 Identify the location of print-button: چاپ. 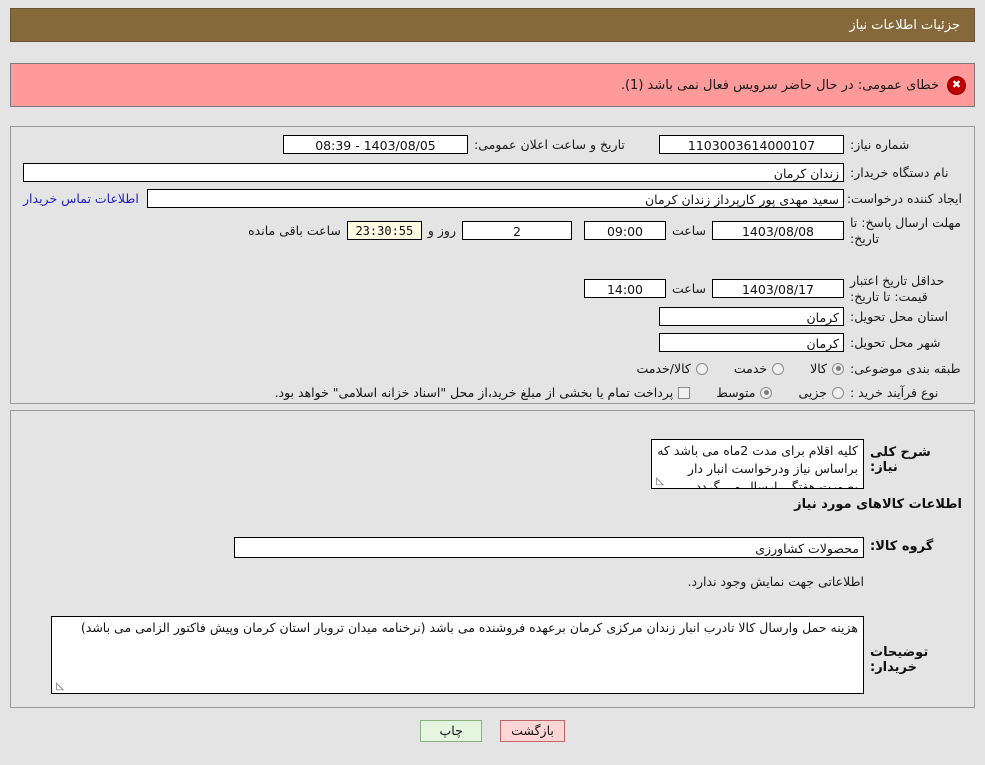
(451, 731).